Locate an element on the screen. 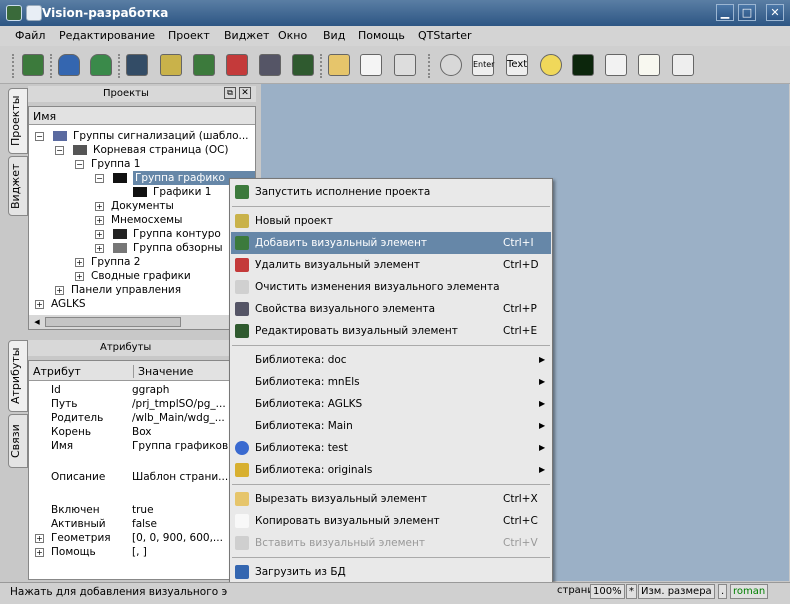 The height and width of the screenshot is (604, 790). tree-column-name: Имя is located at coordinates (44, 116).